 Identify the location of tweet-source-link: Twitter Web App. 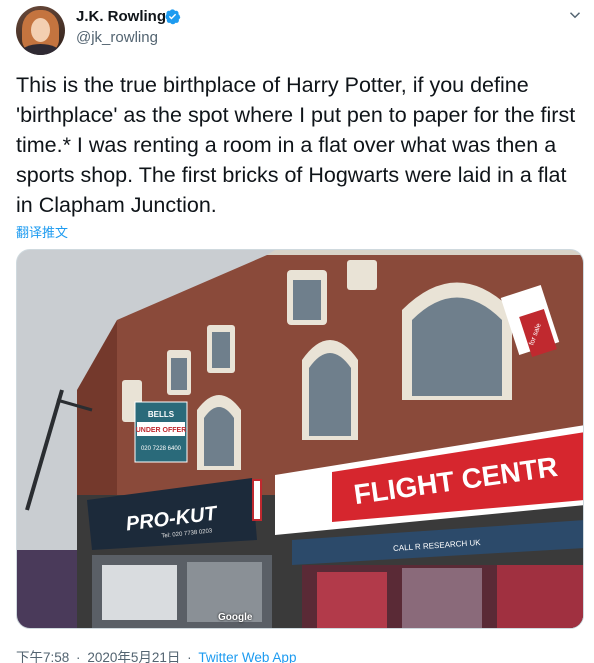
(247, 656).